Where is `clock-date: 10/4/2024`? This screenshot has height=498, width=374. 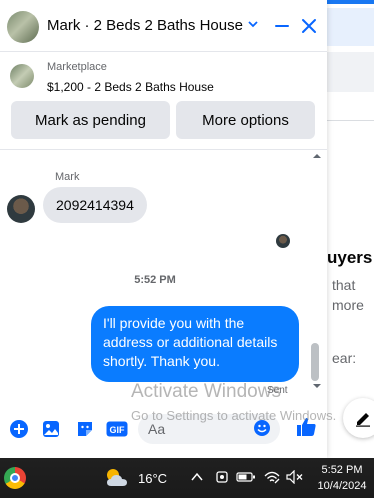
clock-date: 10/4/2024 is located at coordinates (342, 486).